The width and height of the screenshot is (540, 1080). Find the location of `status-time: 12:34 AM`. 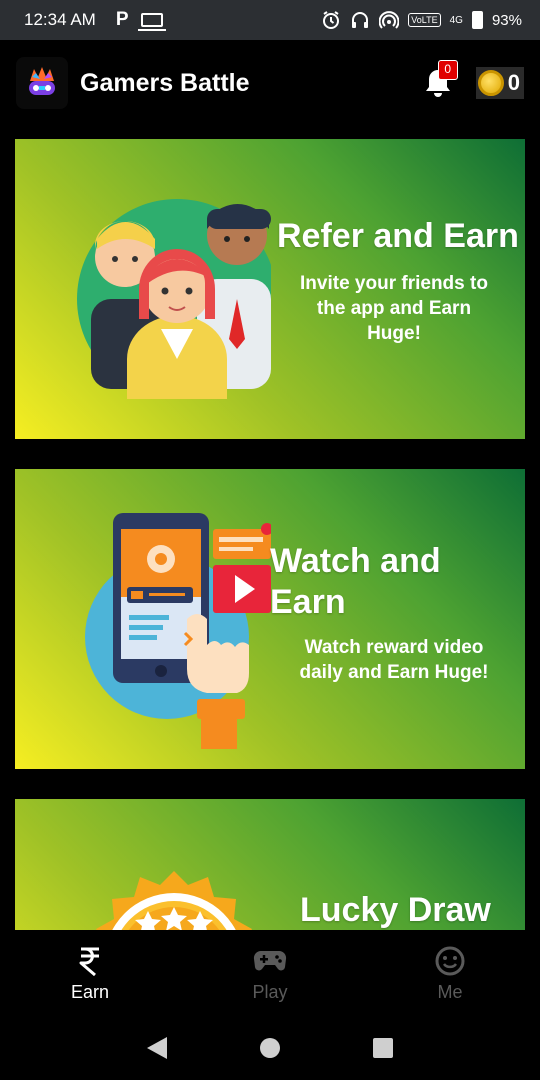

status-time: 12:34 AM is located at coordinates (60, 19).